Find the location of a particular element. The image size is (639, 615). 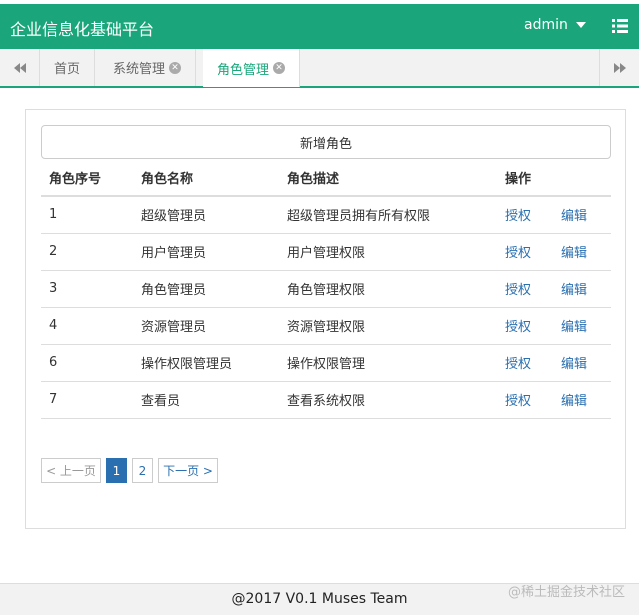

double-right-arrow-icon is located at coordinates (619, 67).